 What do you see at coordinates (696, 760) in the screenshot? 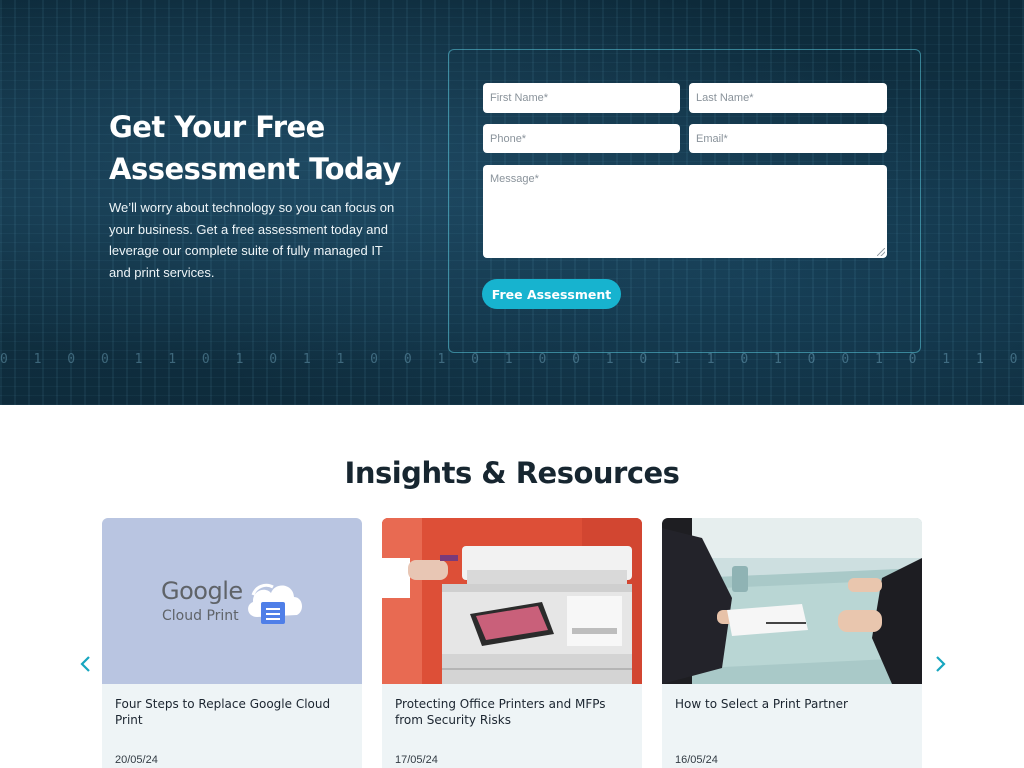
I see `article-date: 16/05/24` at bounding box center [696, 760].